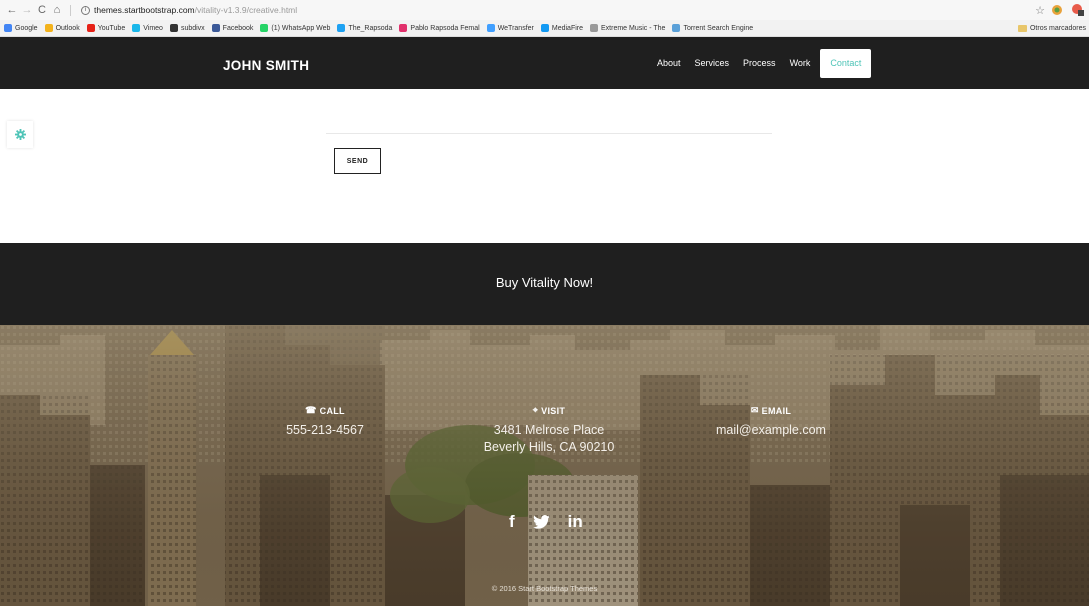 Image resolution: width=1089 pixels, height=606 pixels. Describe the element at coordinates (301, 28) in the screenshot. I see `bookmark-label: (1) WhatsApp Web` at that location.